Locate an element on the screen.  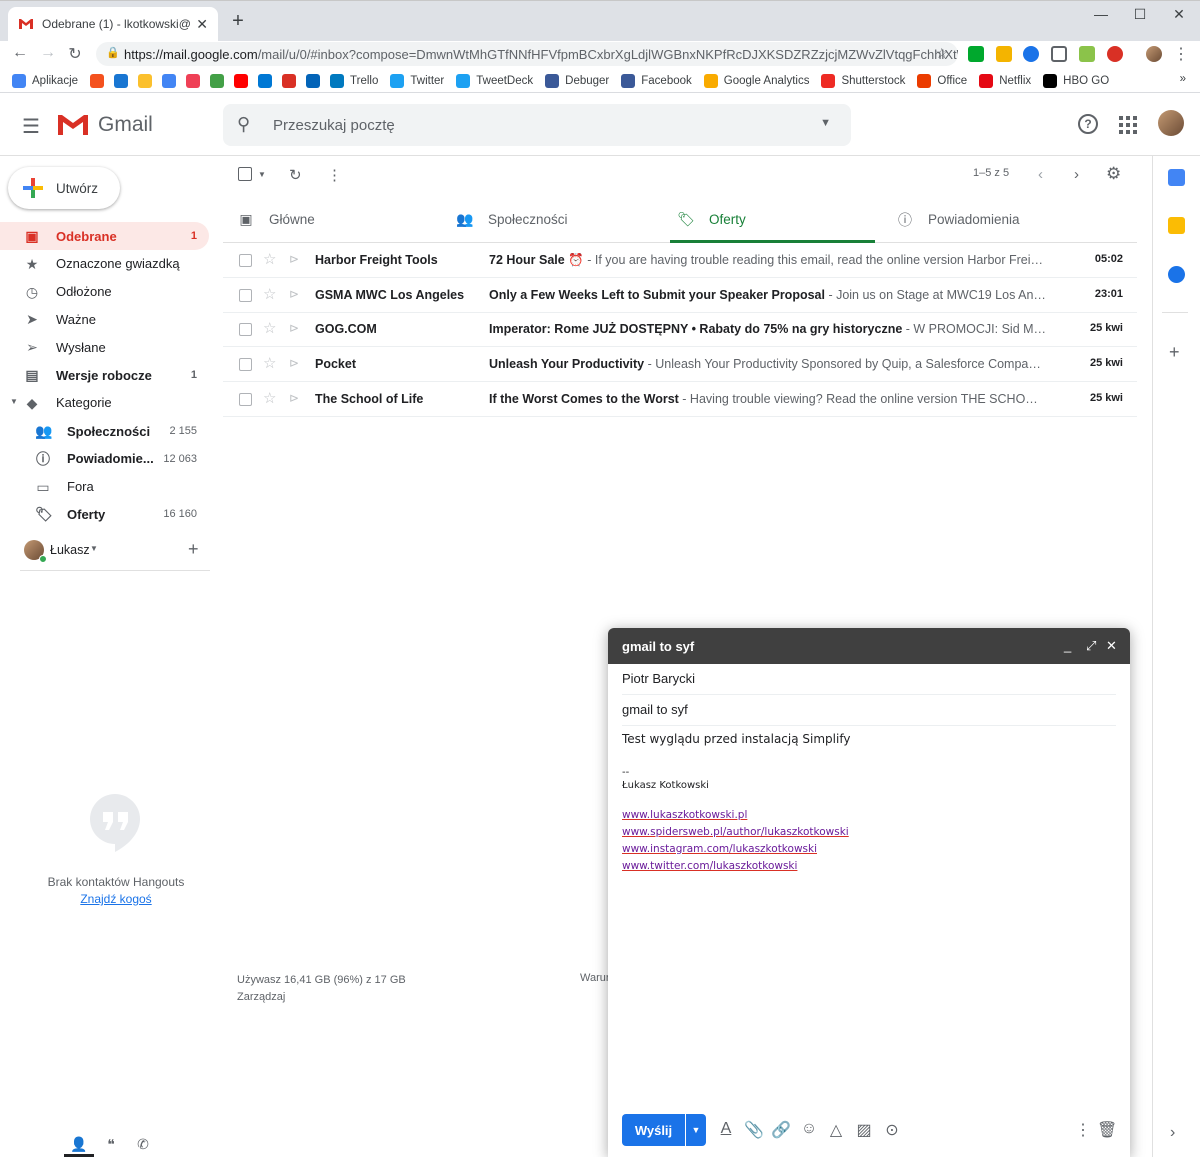
main-menu-icon: ☰ is located at coordinates (31, 126).